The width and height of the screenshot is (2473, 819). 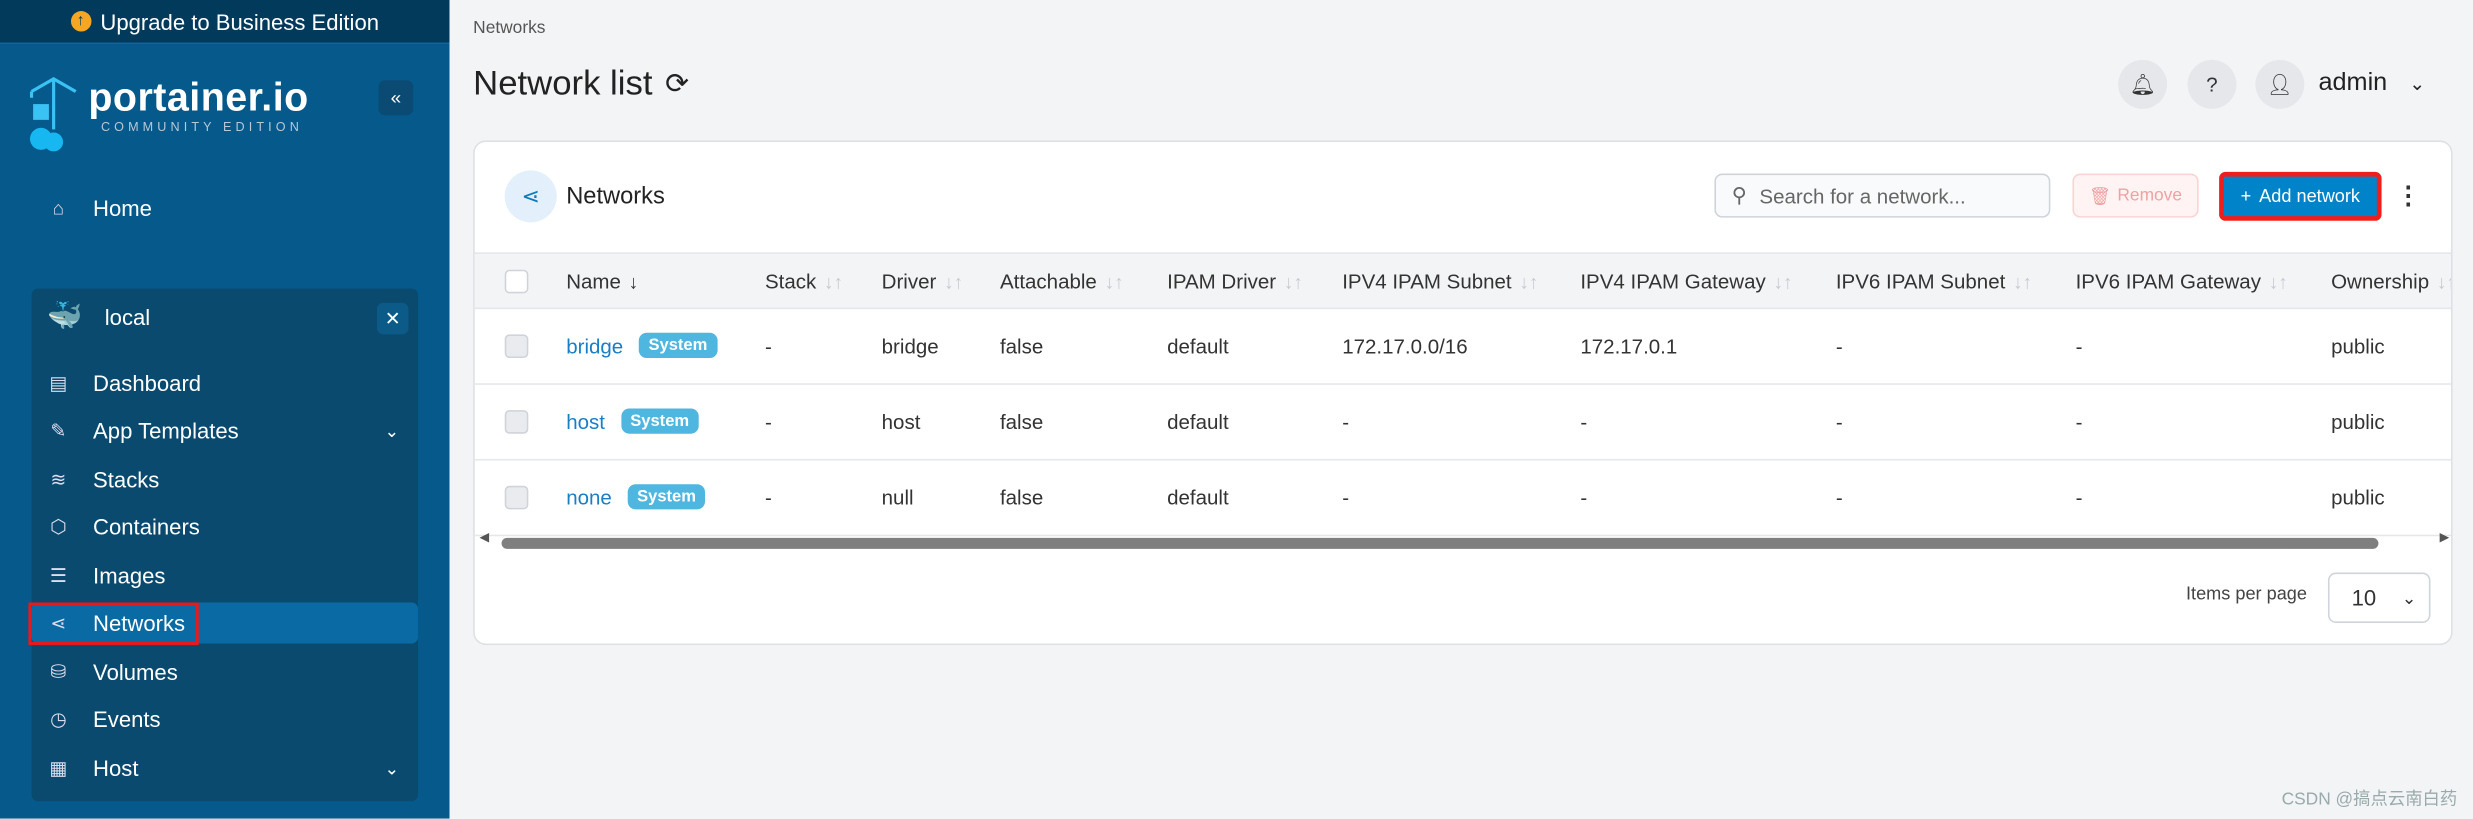 I want to click on sidebar-item-label: Images, so click(x=129, y=576).